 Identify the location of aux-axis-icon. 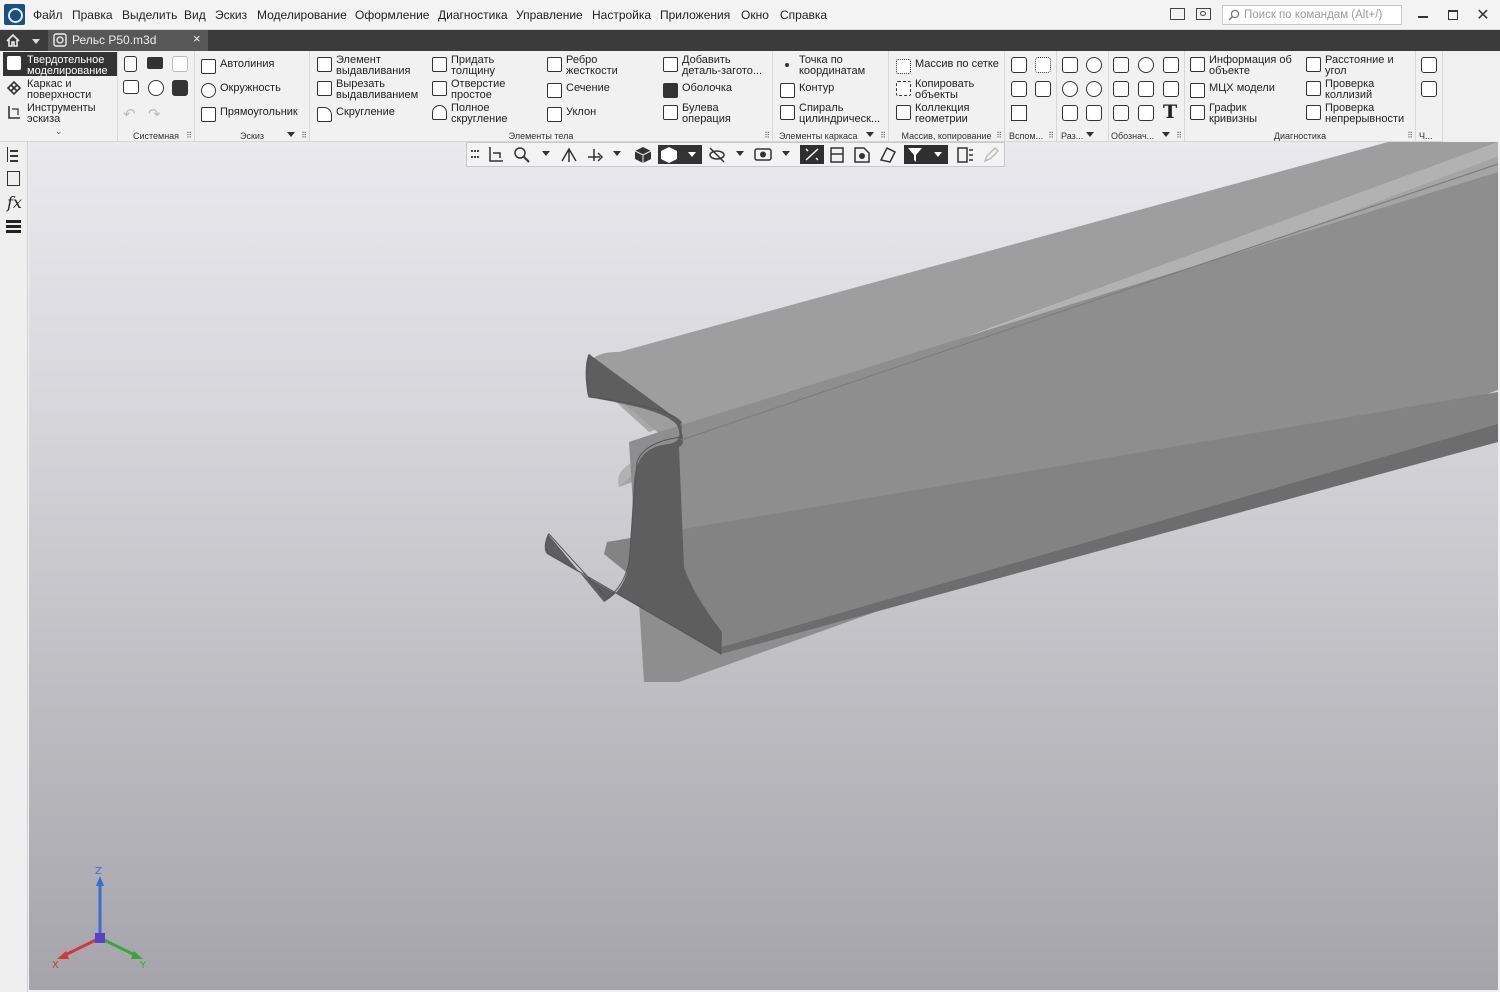
(1019, 89).